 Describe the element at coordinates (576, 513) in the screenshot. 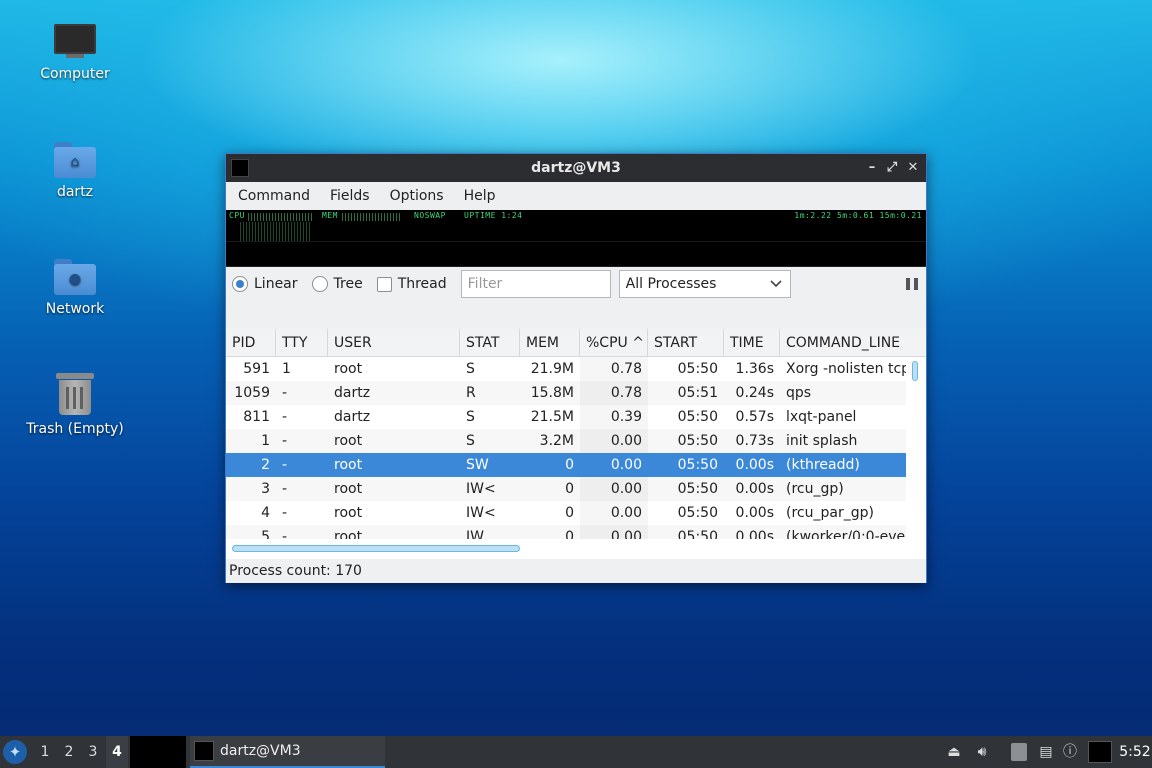

I see `table-row: 4- root IW< 0 0.00 05:50 0.00s (rcu_par_gp)` at that location.